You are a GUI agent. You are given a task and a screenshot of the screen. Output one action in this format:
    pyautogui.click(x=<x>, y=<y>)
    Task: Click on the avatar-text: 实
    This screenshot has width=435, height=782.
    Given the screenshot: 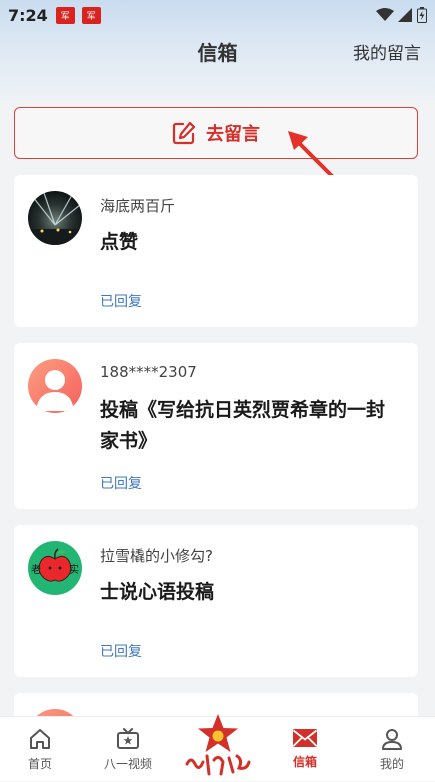 What is the action you would take?
    pyautogui.click(x=74, y=570)
    